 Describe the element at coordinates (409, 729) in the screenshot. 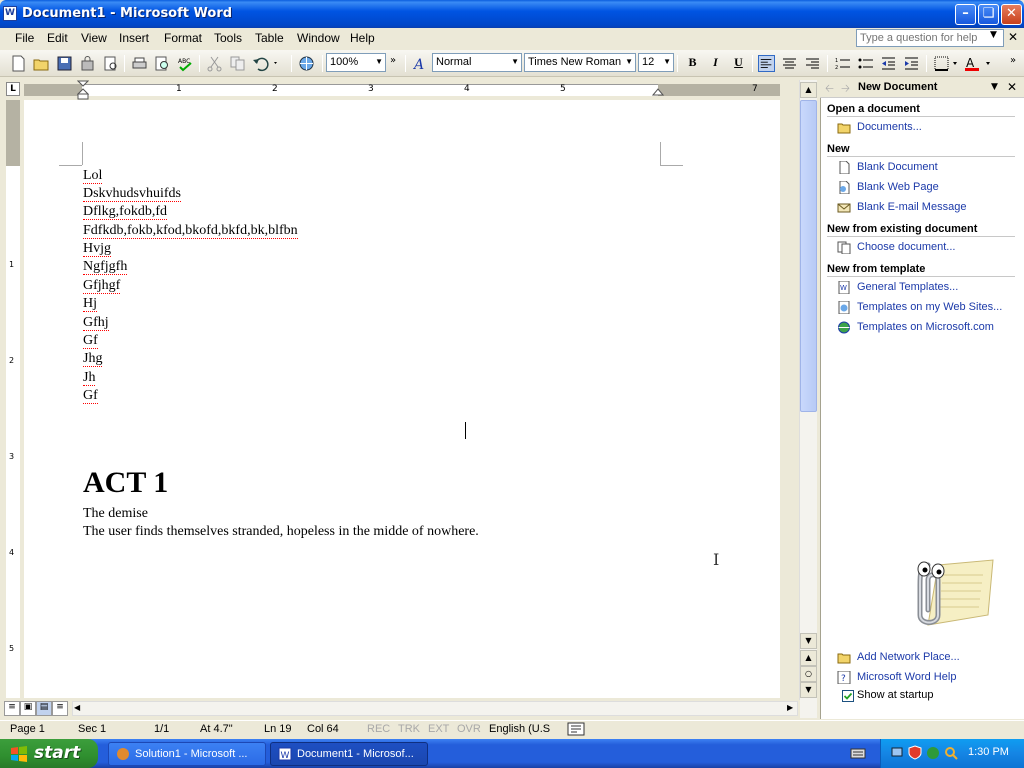

I see `status-trk: TRK` at that location.